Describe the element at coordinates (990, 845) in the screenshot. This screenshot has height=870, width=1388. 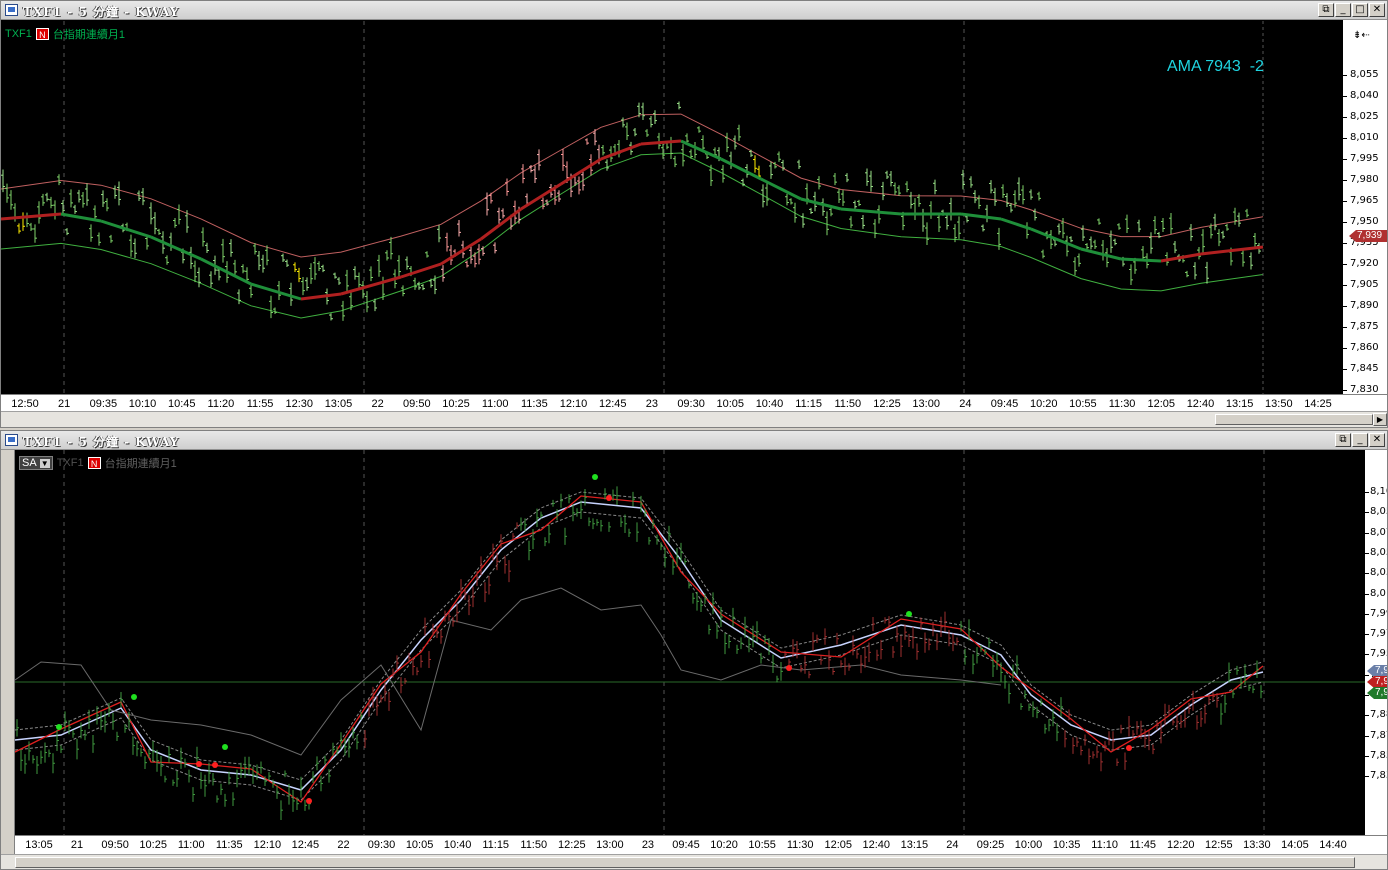
I see `x-axis-label: 09:25` at that location.